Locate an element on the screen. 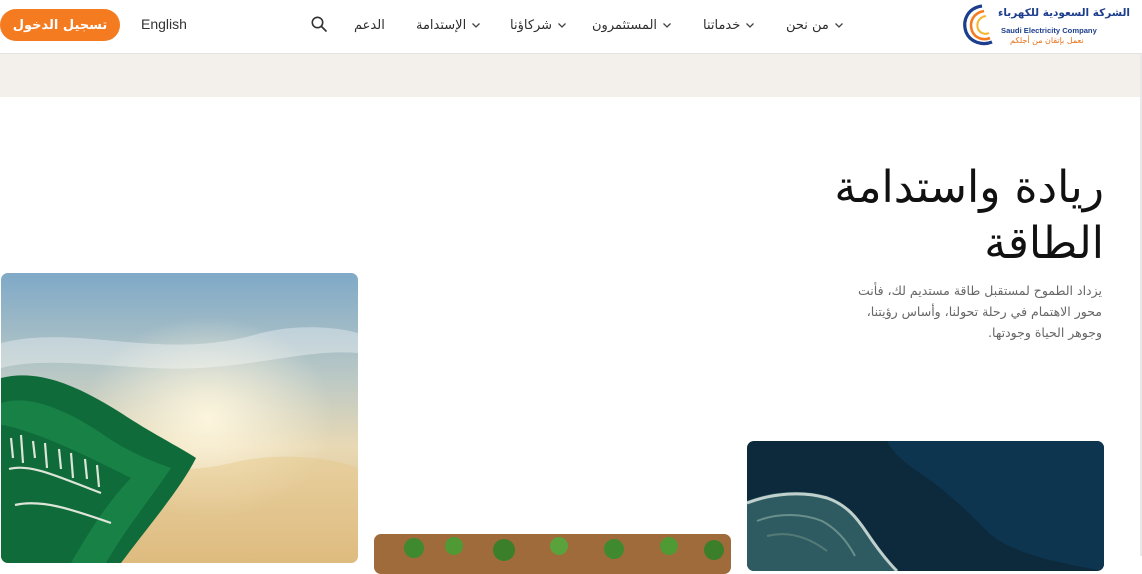 This screenshot has width=1142, height=574. nav-item-partners: شركاؤنا is located at coordinates (538, 25).